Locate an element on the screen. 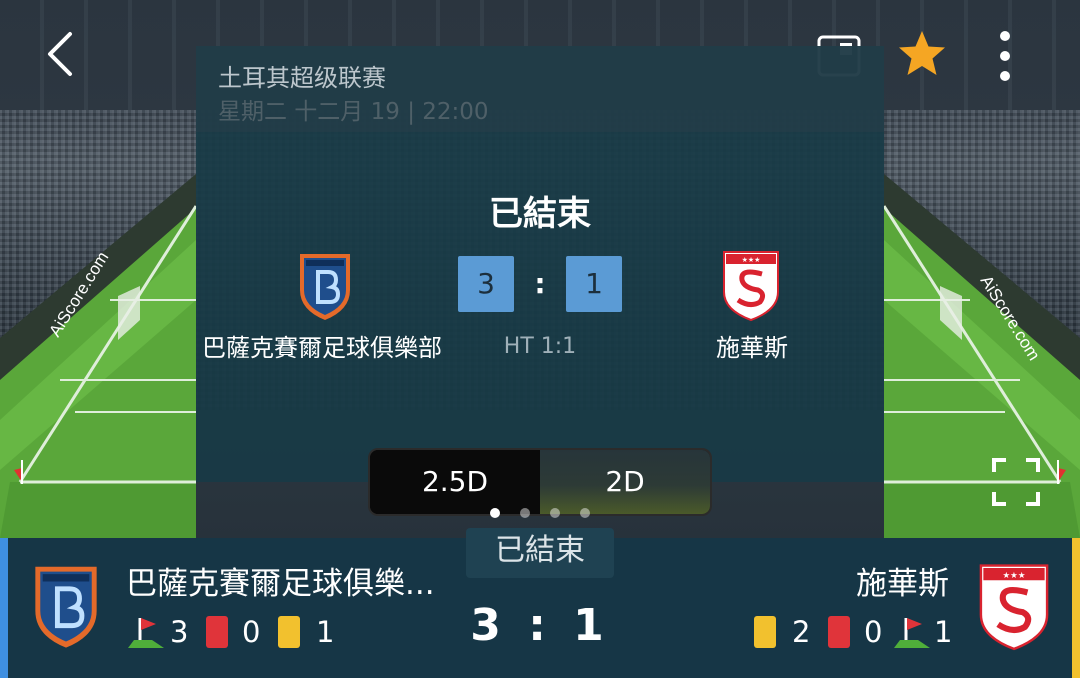  match-datetime: 星期二 十二月 19 | 22:00 is located at coordinates (353, 112).